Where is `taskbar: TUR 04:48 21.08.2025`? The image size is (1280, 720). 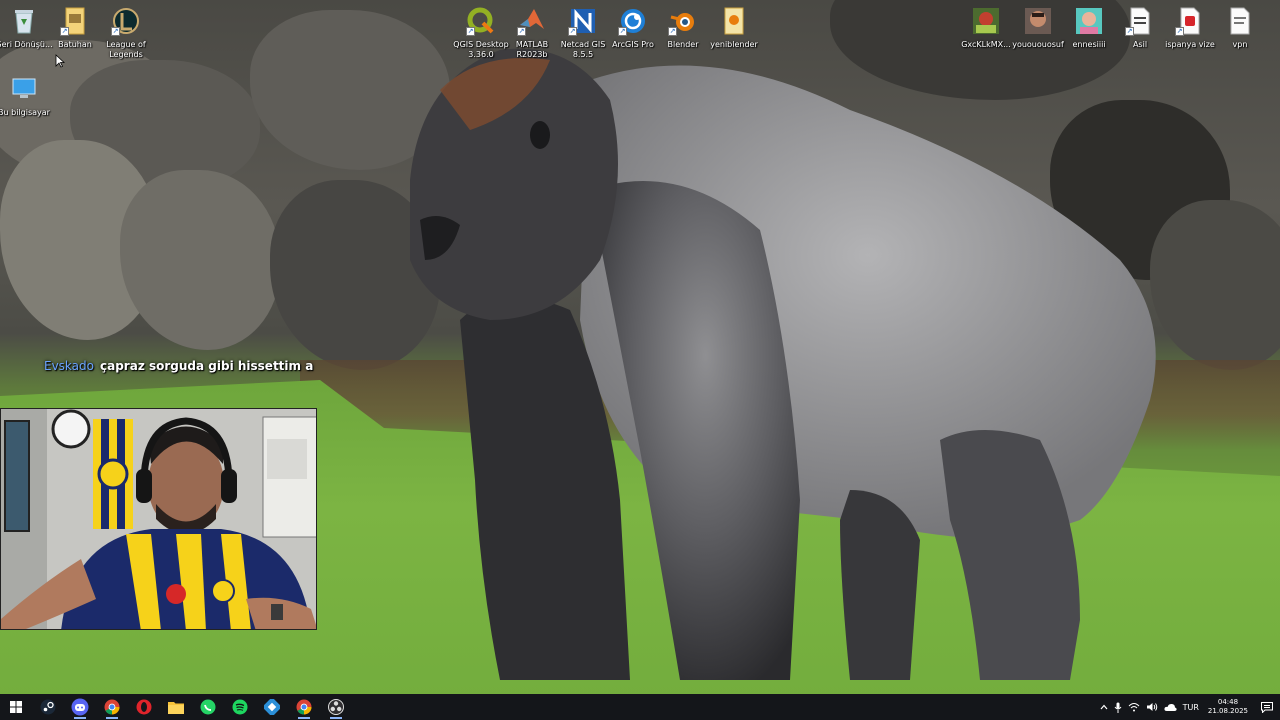
taskbar: TUR 04:48 21.08.2025 is located at coordinates (640, 707).